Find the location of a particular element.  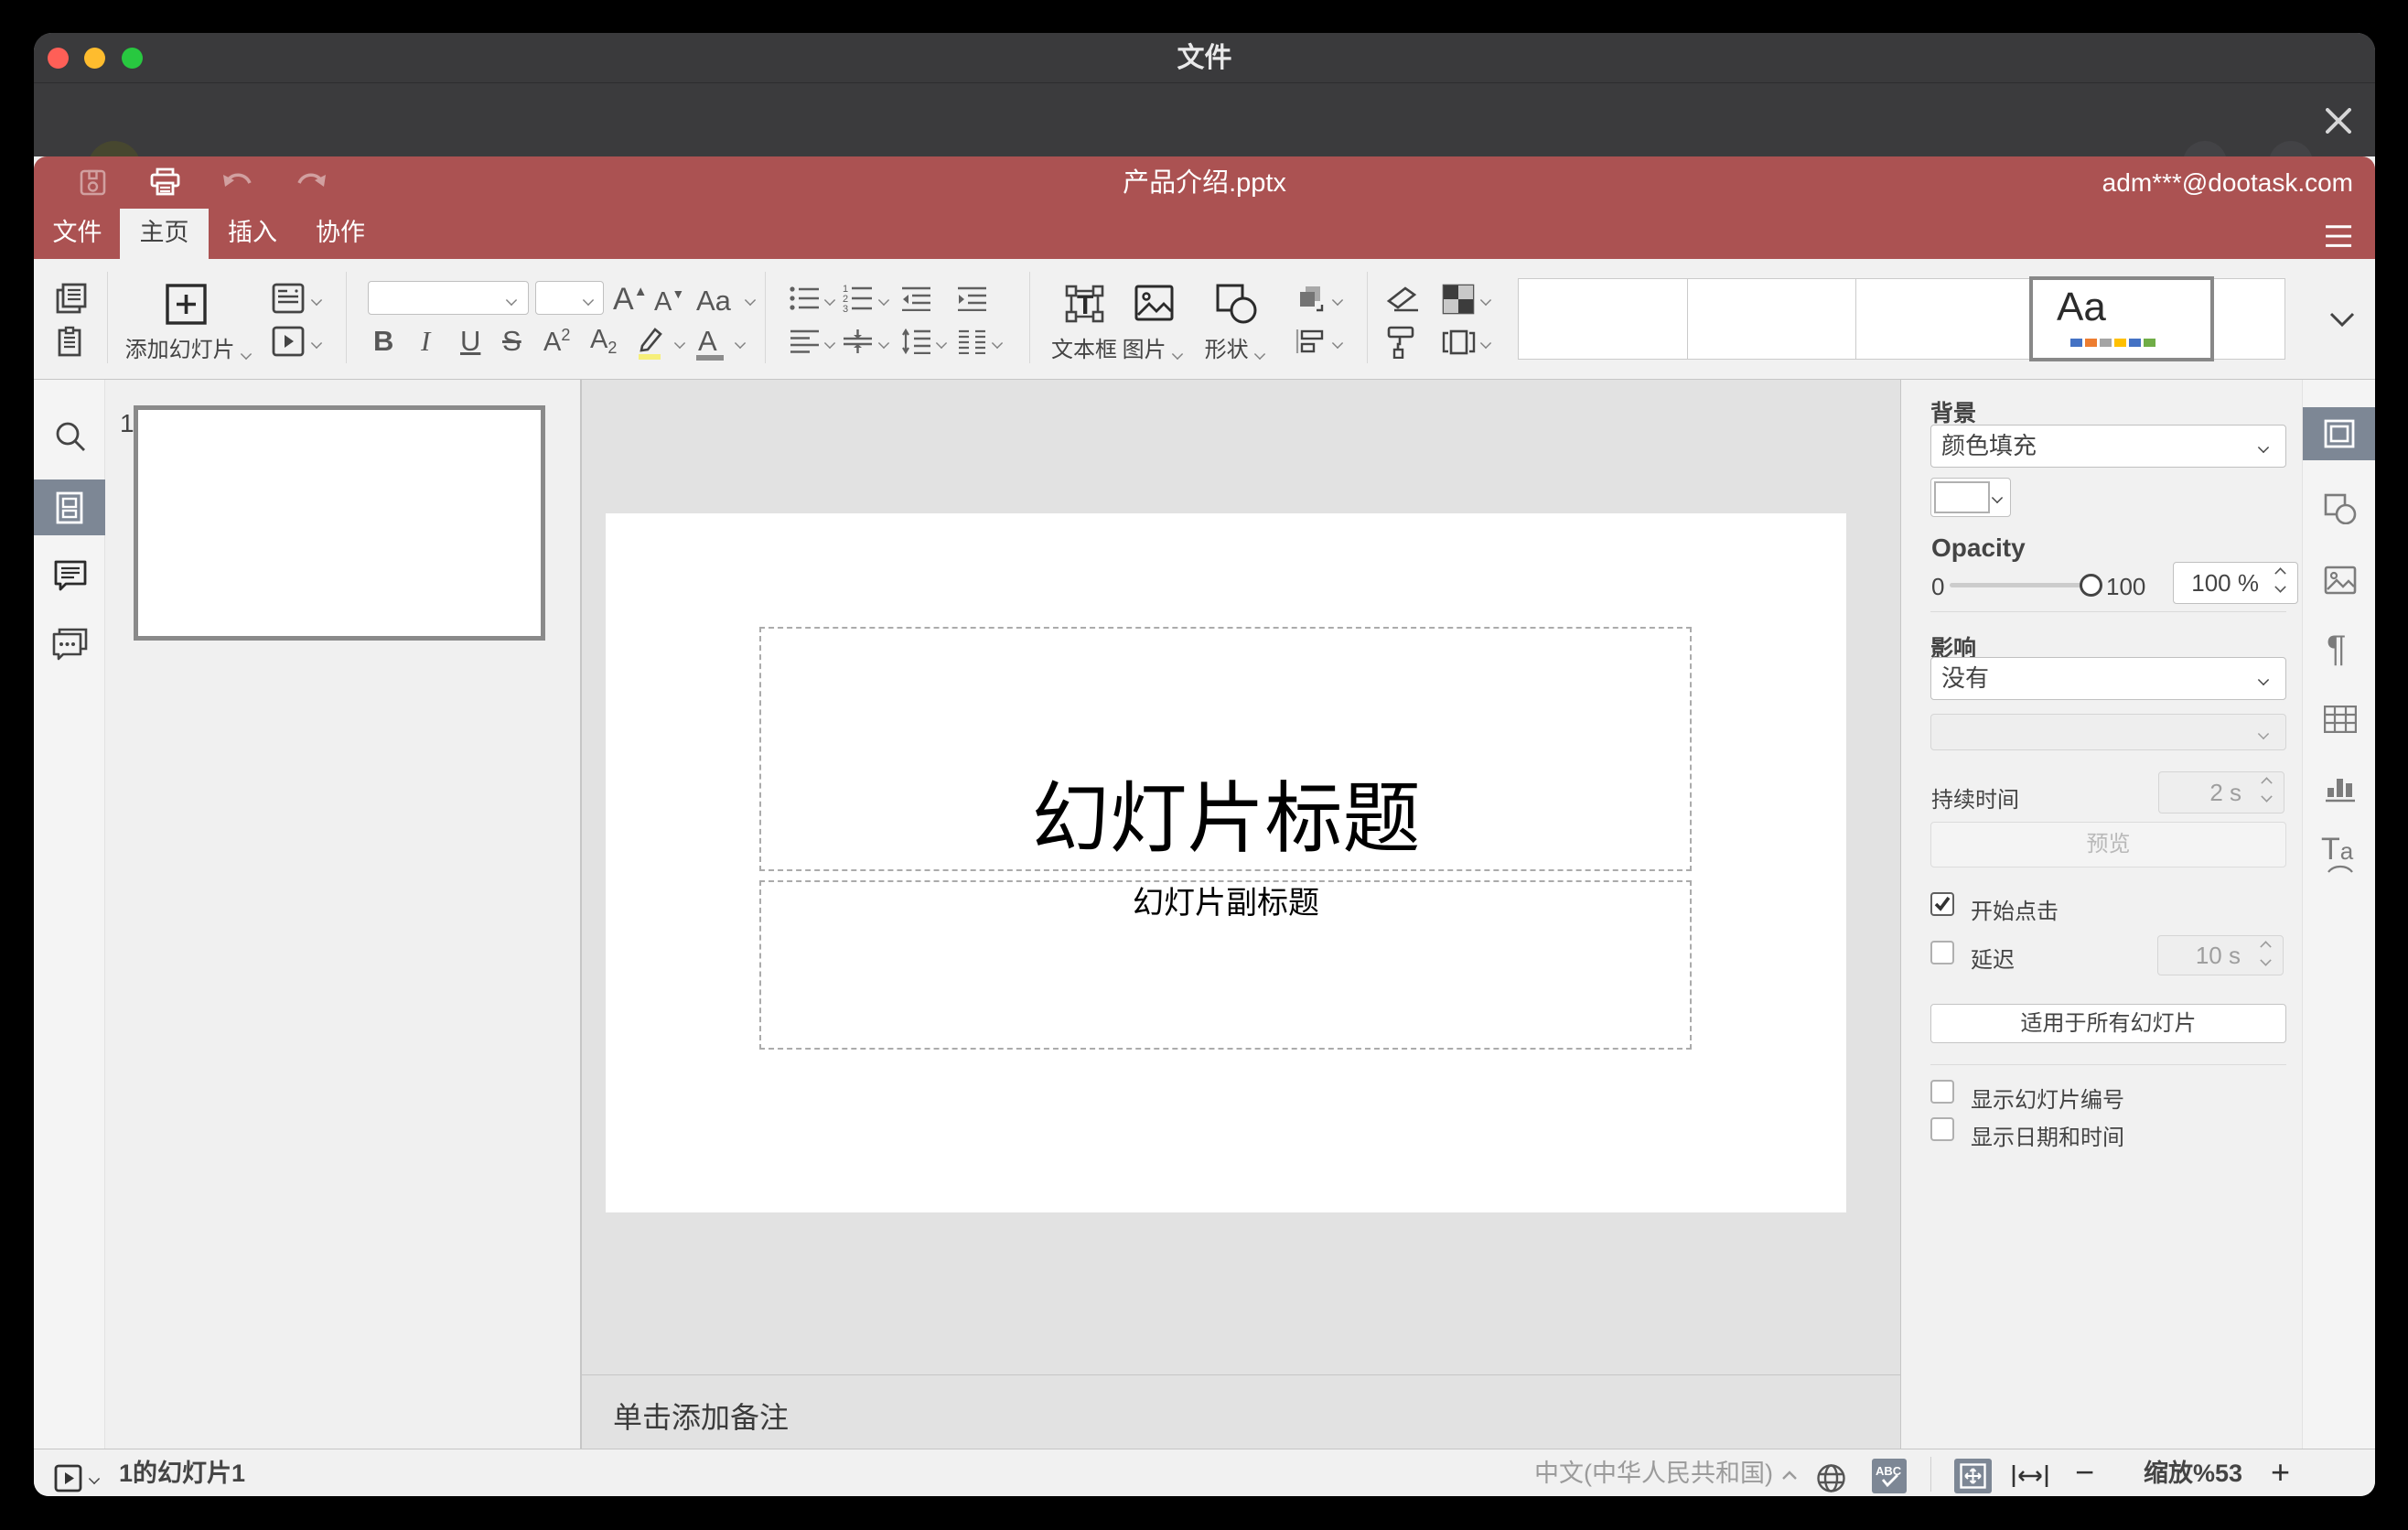

svg-text: T is located at coordinates (1085, 305).